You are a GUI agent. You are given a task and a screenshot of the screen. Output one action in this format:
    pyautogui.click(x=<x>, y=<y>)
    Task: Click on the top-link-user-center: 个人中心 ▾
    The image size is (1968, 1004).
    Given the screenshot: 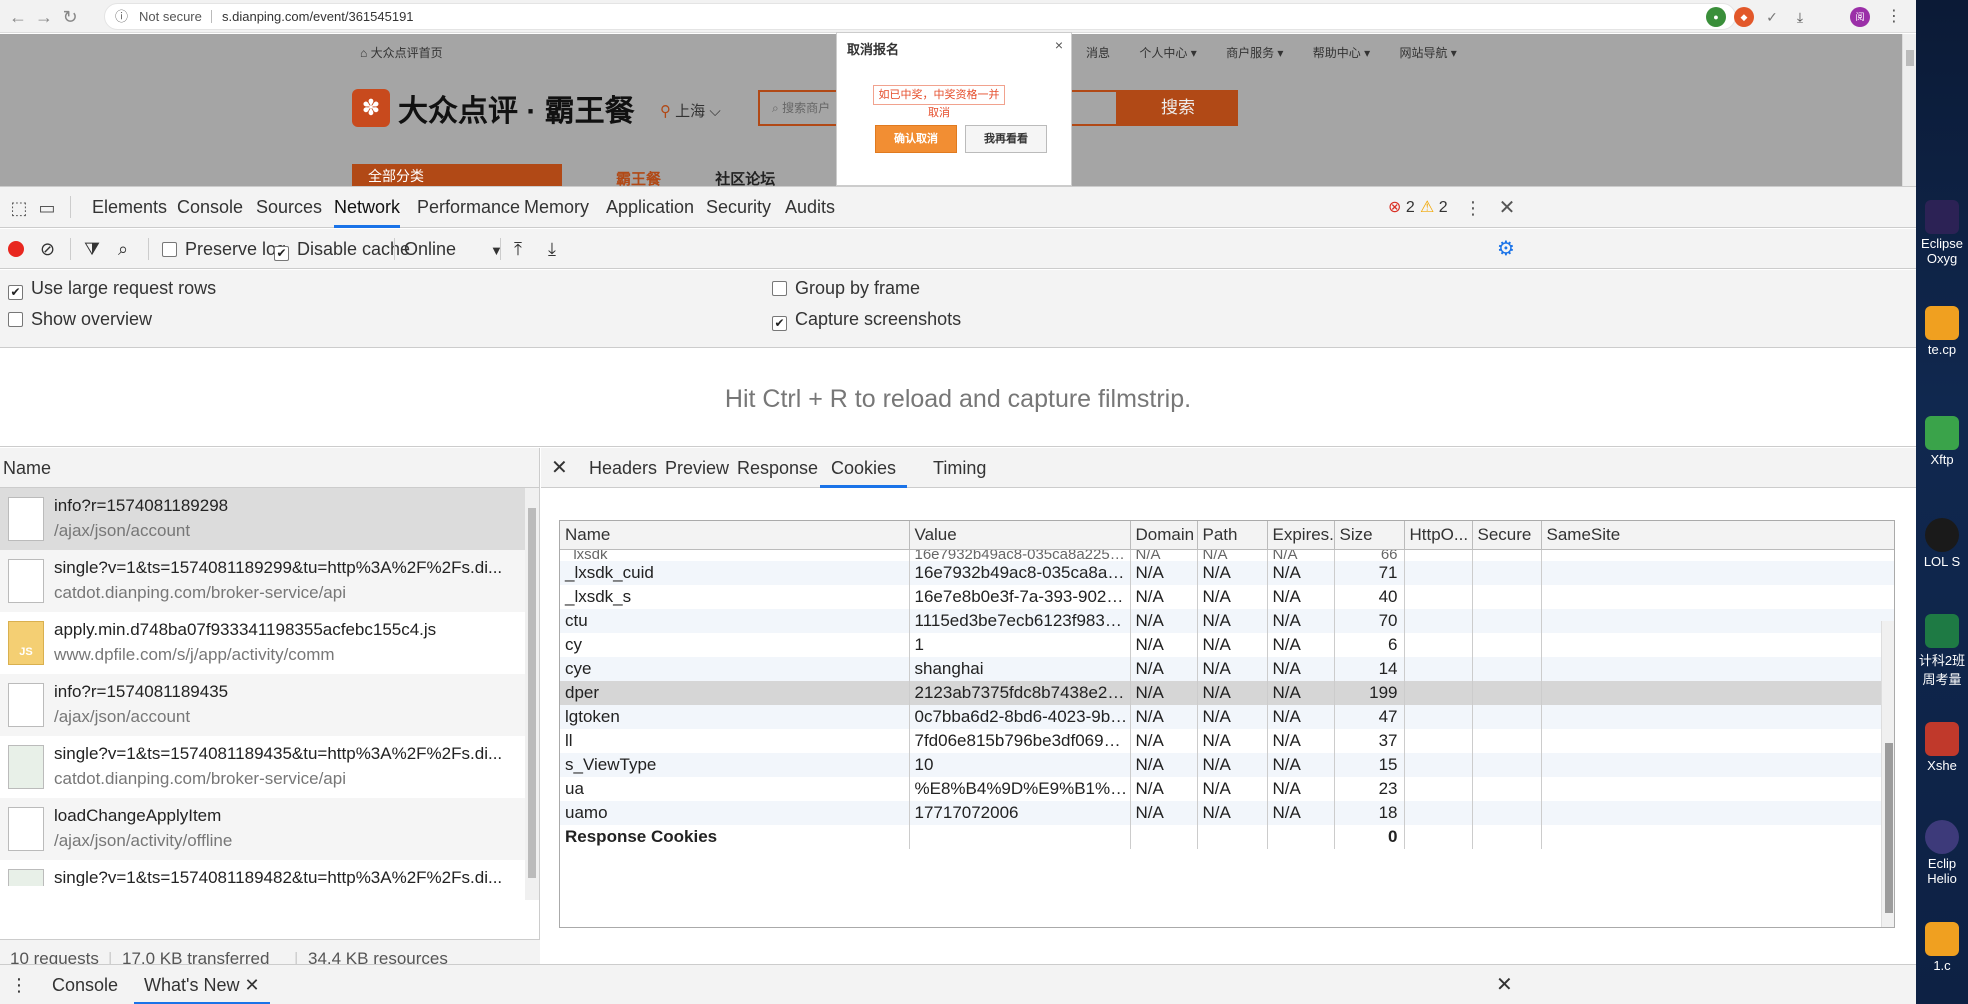 What is the action you would take?
    pyautogui.click(x=1167, y=53)
    